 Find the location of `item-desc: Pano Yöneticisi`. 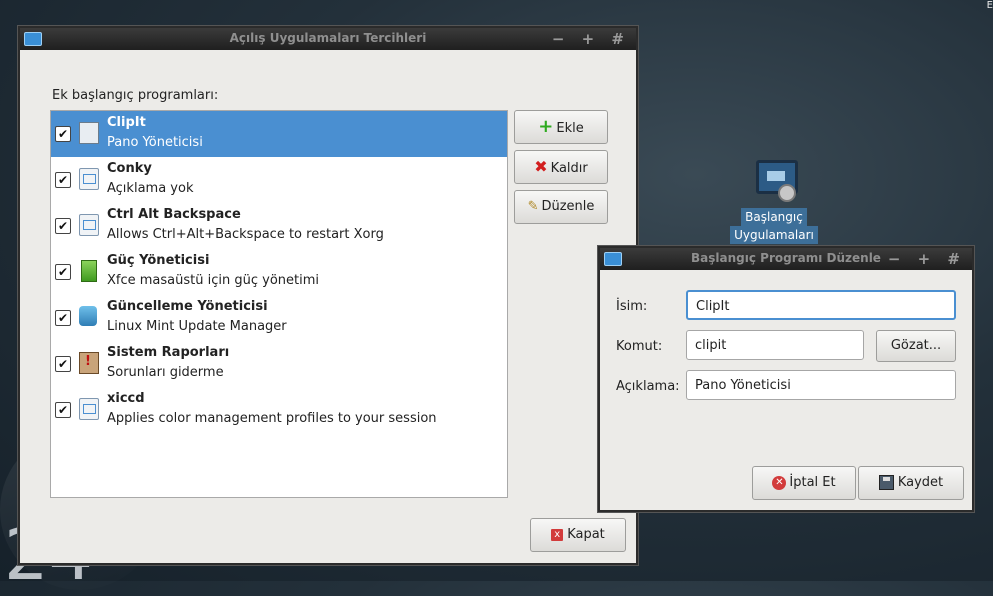

item-desc: Pano Yöneticisi is located at coordinates (155, 142).